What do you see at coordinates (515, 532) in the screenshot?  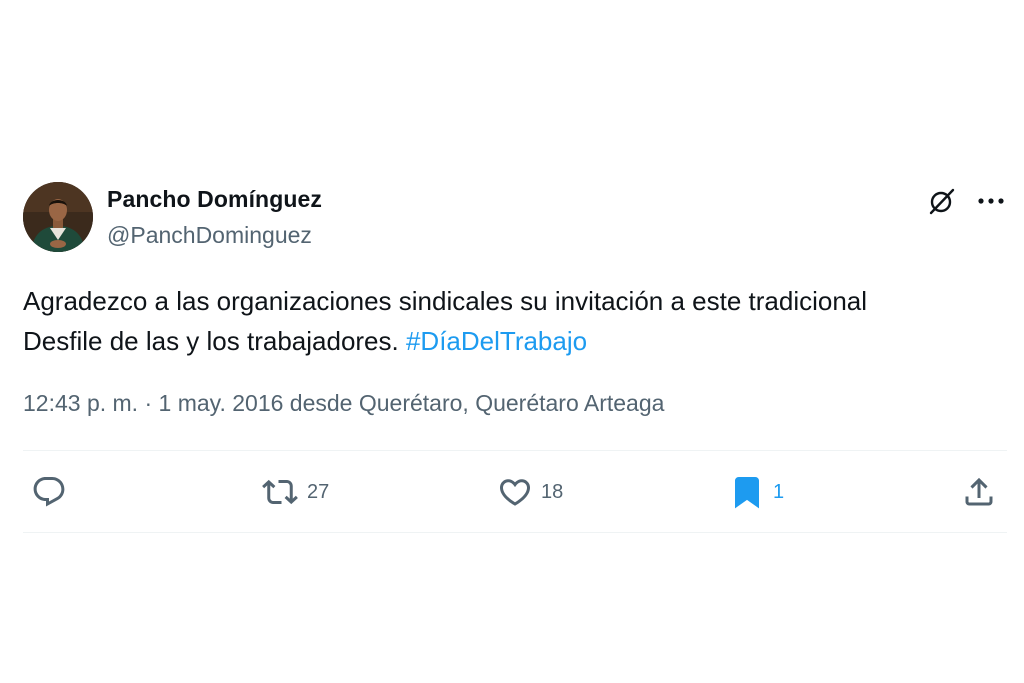 I see `divider-bottom` at bounding box center [515, 532].